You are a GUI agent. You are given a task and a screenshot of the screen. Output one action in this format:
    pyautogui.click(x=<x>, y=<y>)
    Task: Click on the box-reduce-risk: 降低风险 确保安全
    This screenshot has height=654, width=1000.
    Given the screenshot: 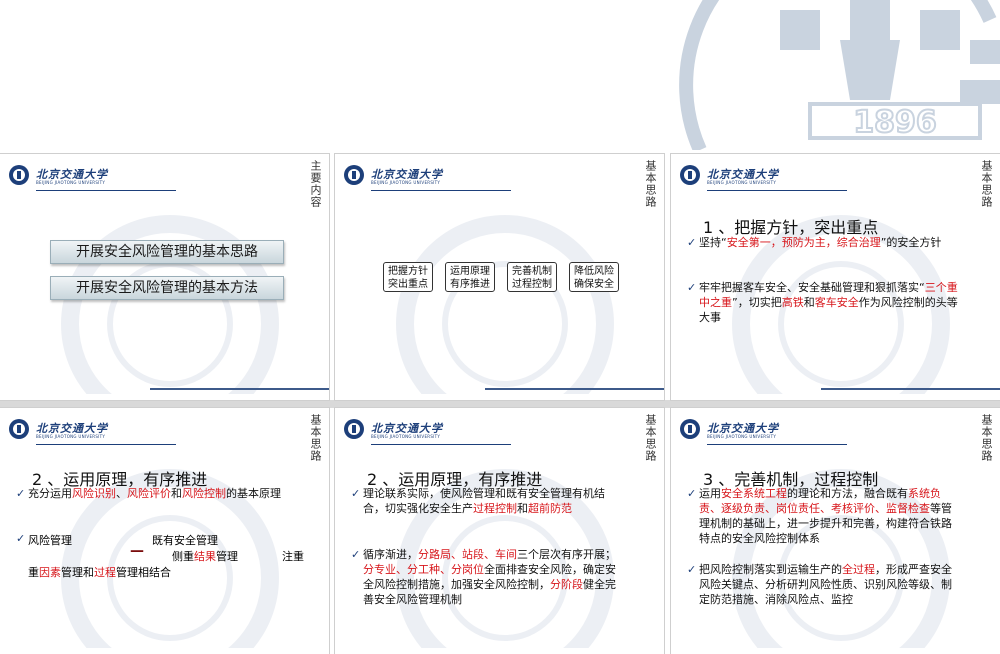 What is the action you would take?
    pyautogui.click(x=594, y=277)
    